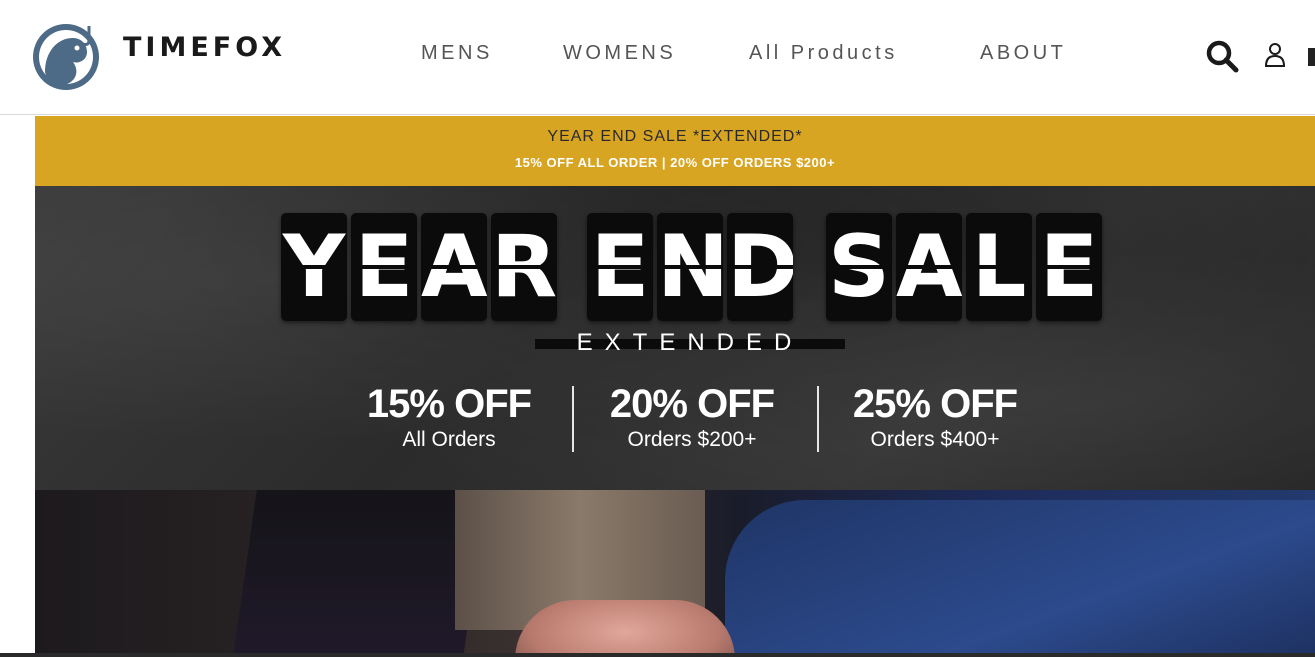 The image size is (1315, 657). Describe the element at coordinates (457, 53) in the screenshot. I see `nav-mens: MENS` at that location.